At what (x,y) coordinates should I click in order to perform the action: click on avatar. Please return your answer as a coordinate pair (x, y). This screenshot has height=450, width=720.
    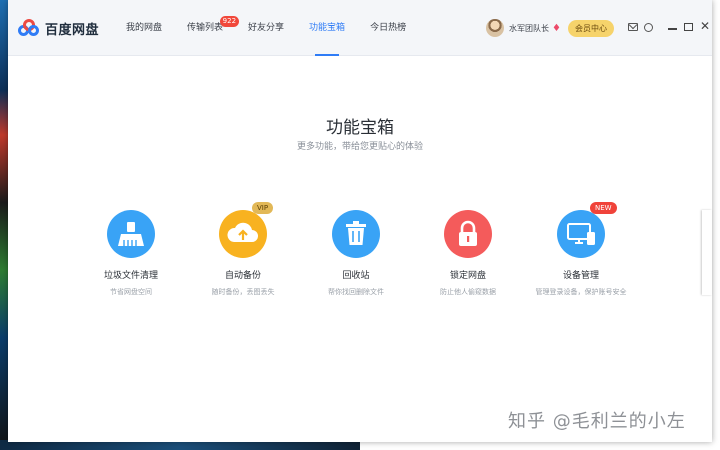
    Looking at the image, I should click on (495, 28).